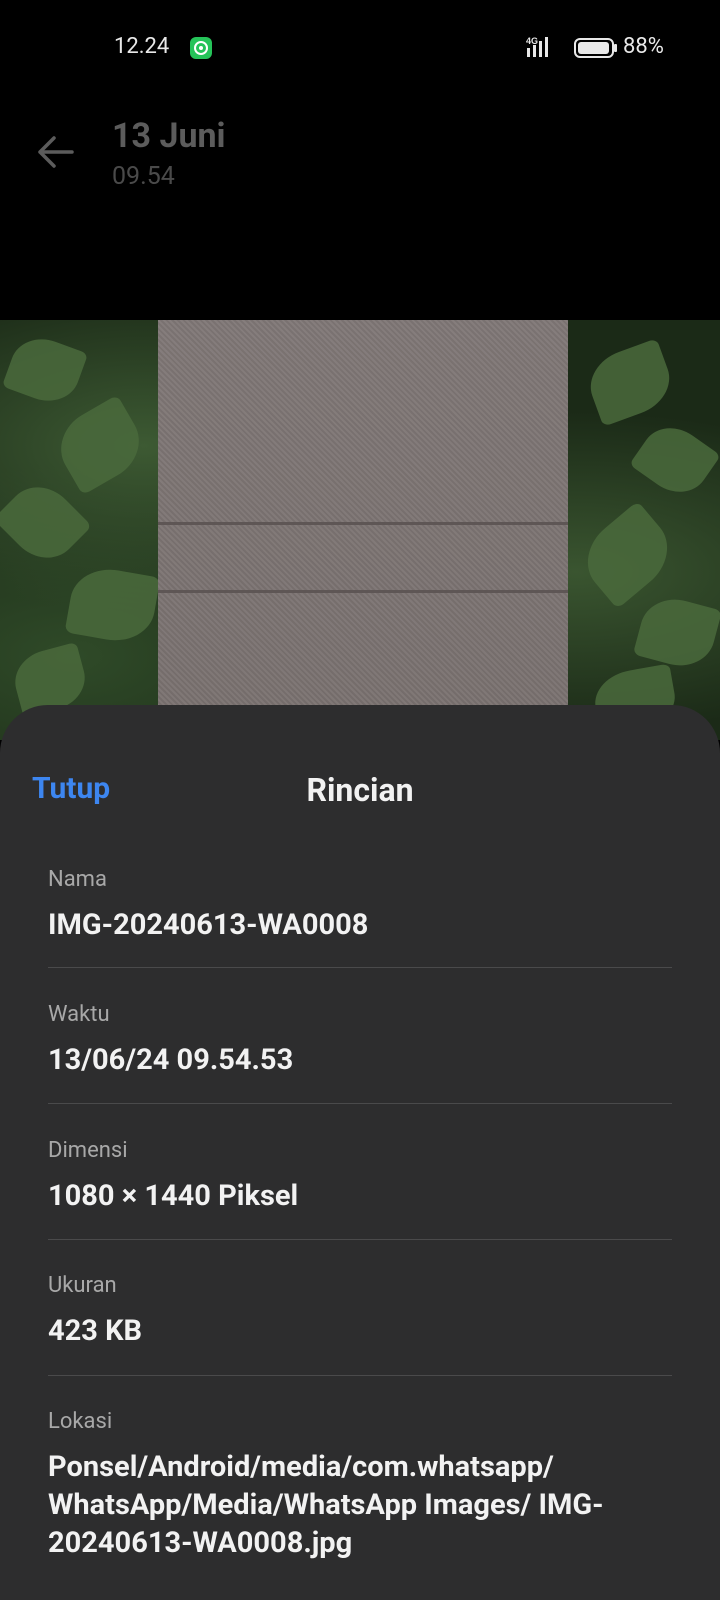 This screenshot has width=720, height=1600. I want to click on detail-name: Nama IMG-20240613-WA0008, so click(360, 905).